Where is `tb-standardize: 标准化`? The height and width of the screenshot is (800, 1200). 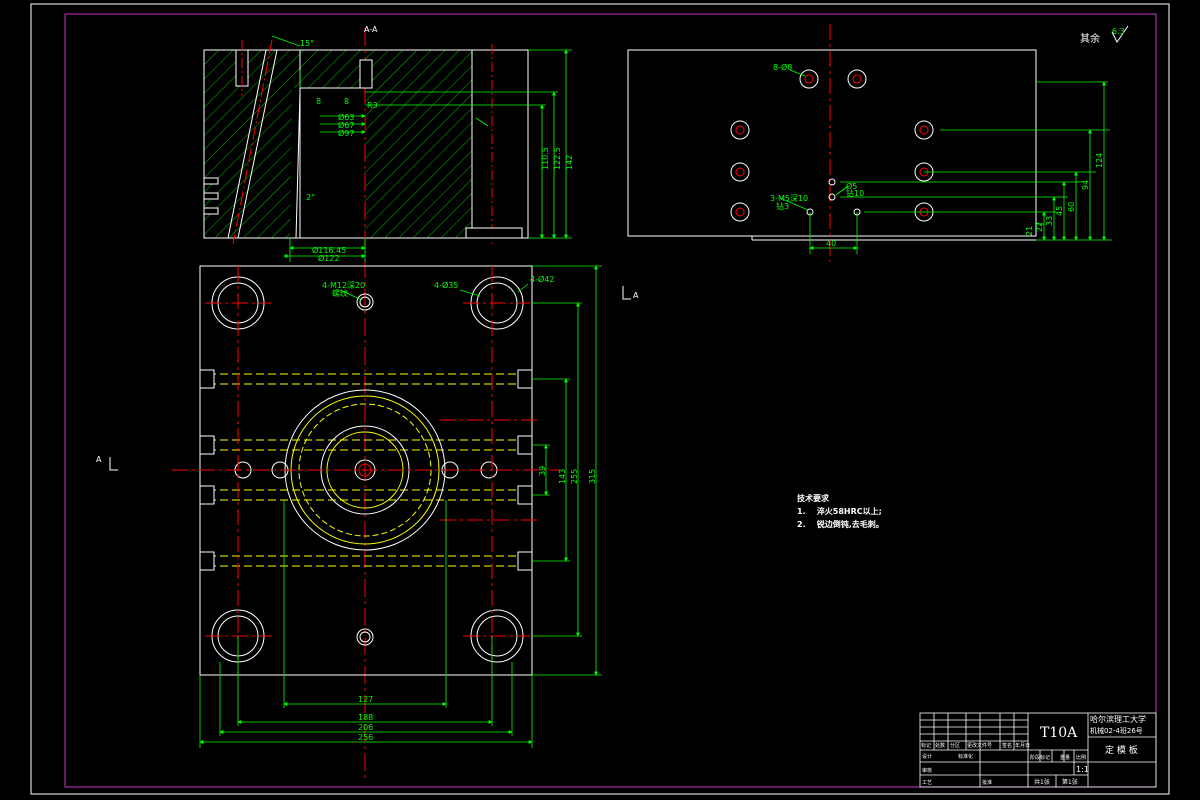
tb-standardize: 标准化 is located at coordinates (965, 756).